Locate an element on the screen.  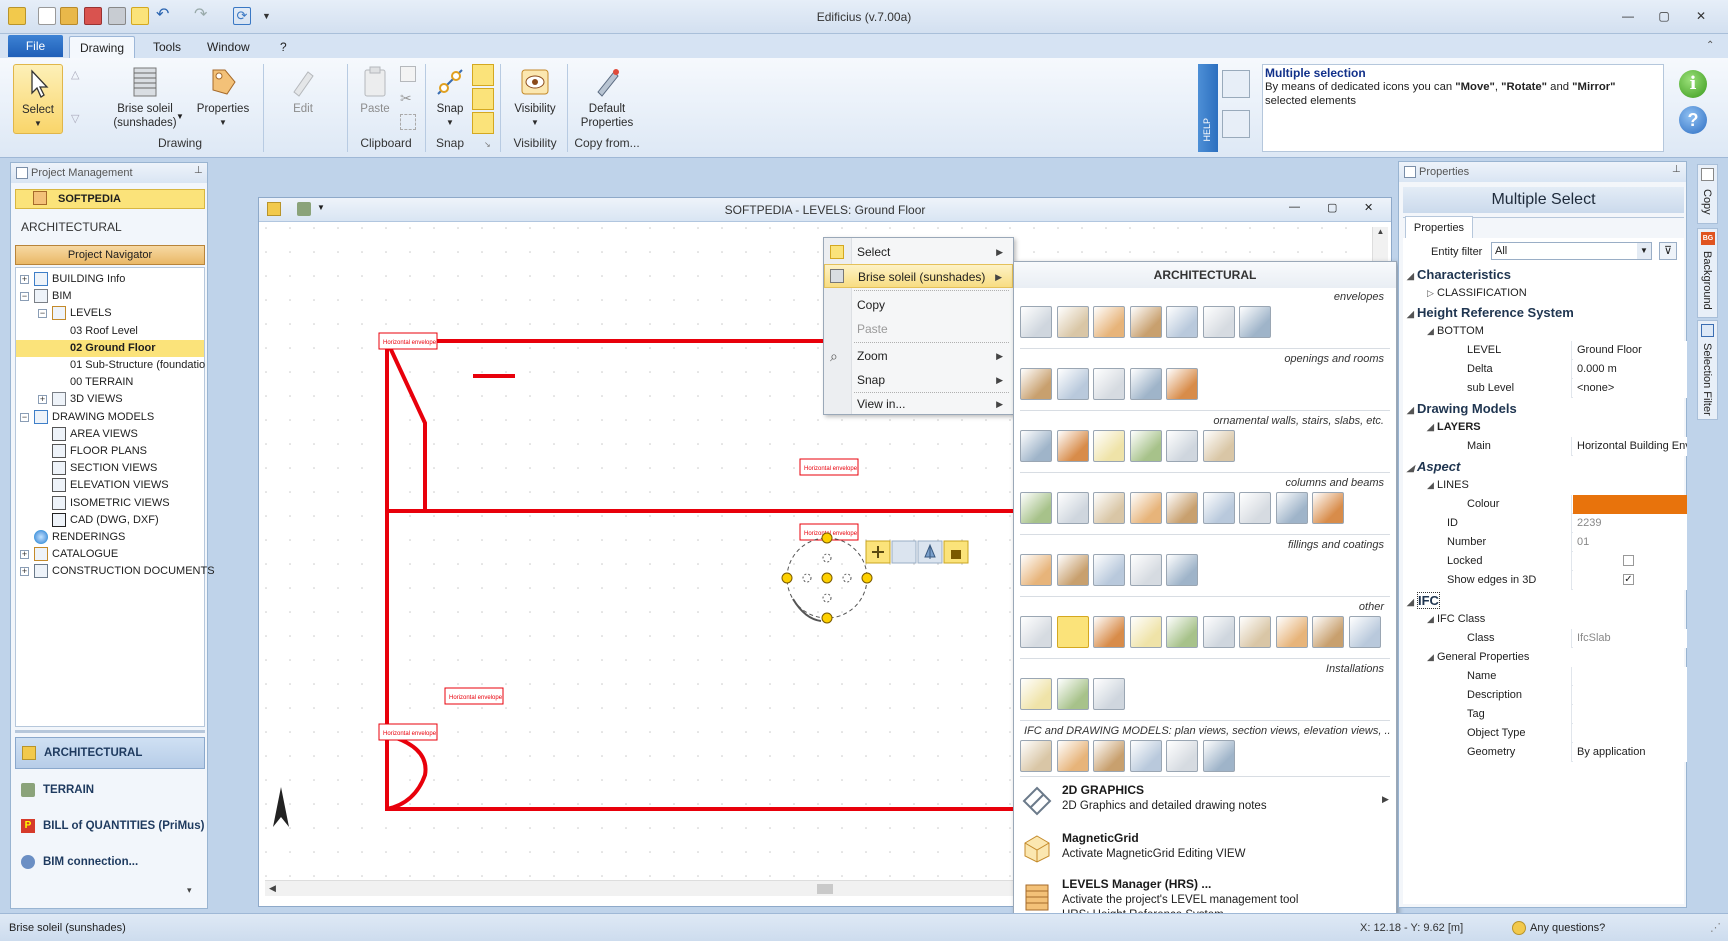
help-side-tab: HELP is located at coordinates (1208, 108).